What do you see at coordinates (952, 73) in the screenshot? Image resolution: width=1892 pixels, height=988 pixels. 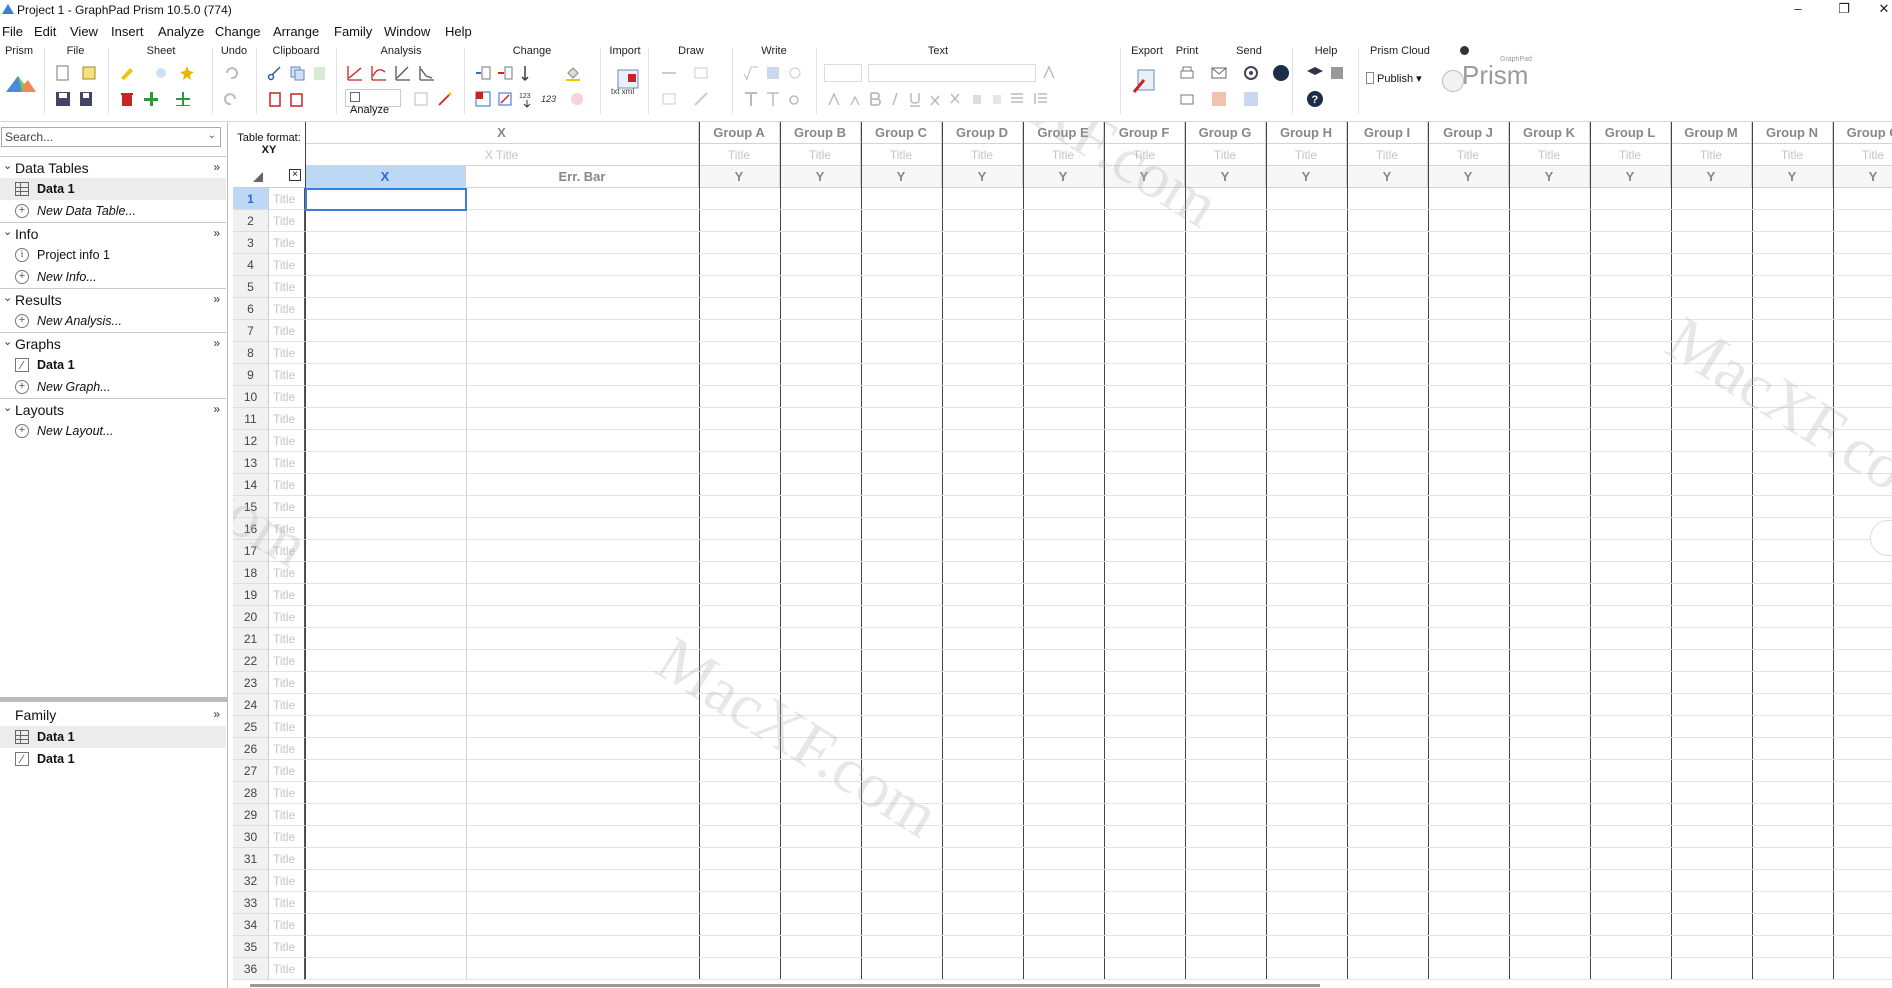 I see `font-name-select` at bounding box center [952, 73].